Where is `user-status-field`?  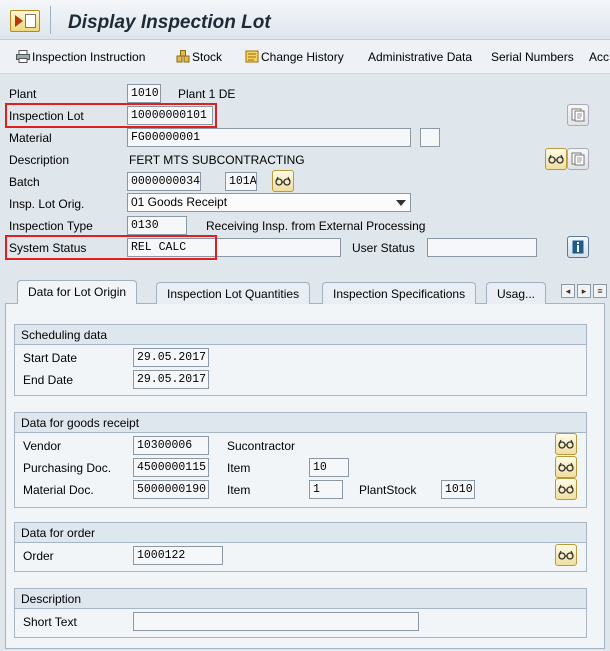 user-status-field is located at coordinates (482, 247).